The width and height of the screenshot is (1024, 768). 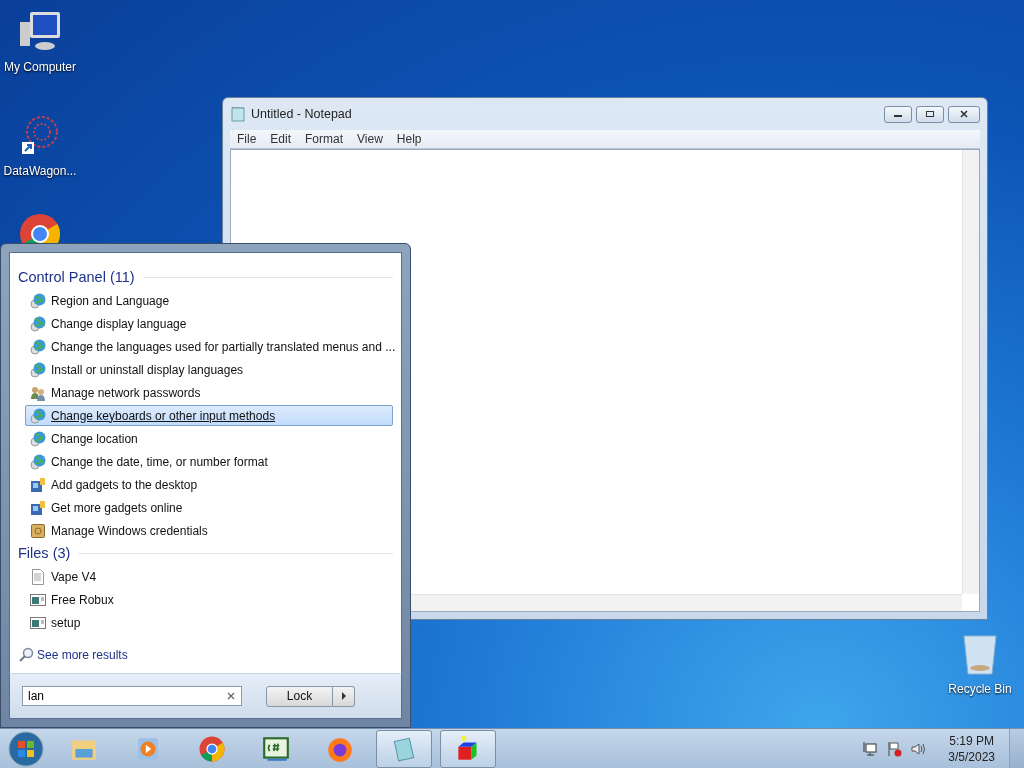 I want to click on window-title: Untitled - Notepad, so click(x=301, y=114).